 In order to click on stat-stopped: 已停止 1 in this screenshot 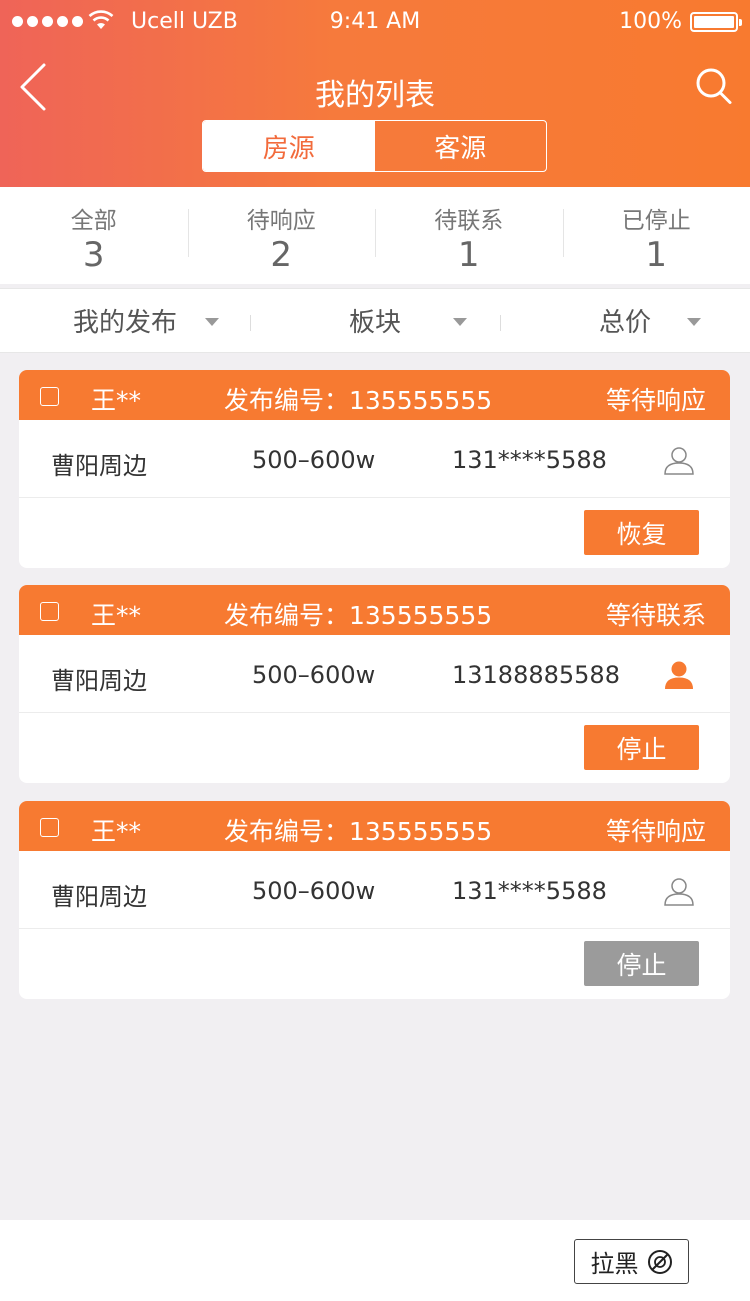, I will do `click(656, 235)`.